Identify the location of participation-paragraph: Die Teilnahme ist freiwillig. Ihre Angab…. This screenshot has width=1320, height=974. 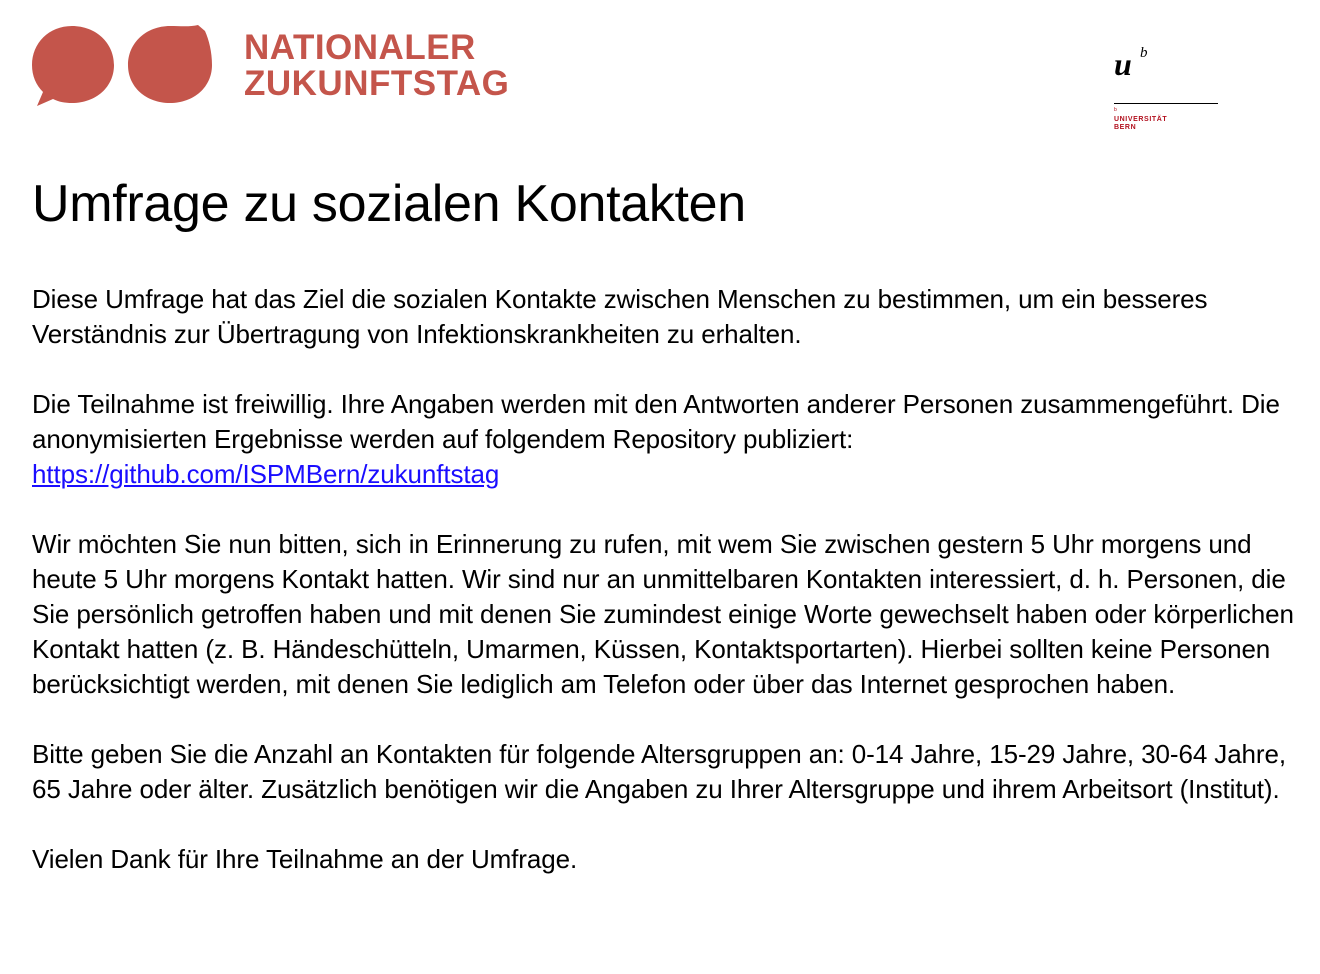
(667, 439).